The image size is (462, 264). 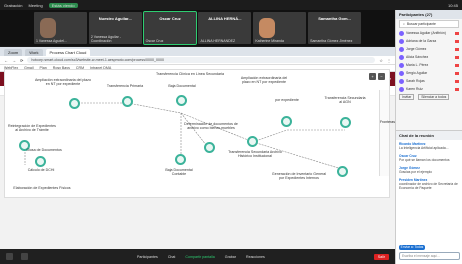 What do you see at coordinates (429, 73) in the screenshot?
I see `participant-row: Sergio Aguilar` at bounding box center [429, 73].